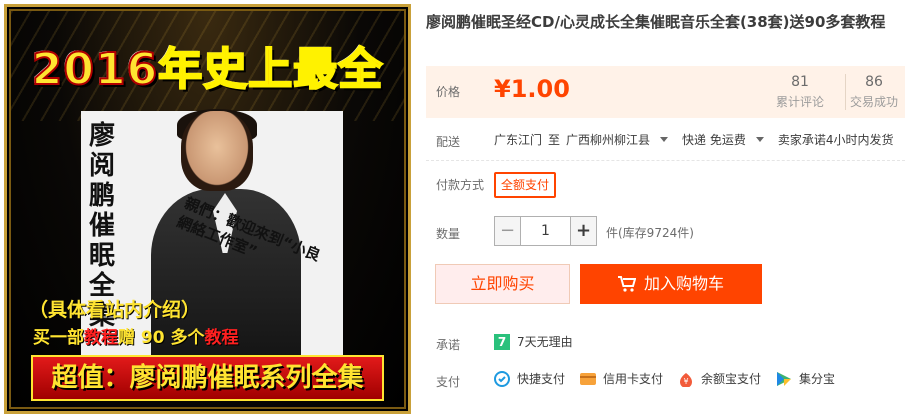 The image size is (911, 418). What do you see at coordinates (656, 22) in the screenshot?
I see `product-title: 廖阅鹏催眠圣经CD/心灵成长全集催眠音乐全套(38套)送90多套教程` at bounding box center [656, 22].